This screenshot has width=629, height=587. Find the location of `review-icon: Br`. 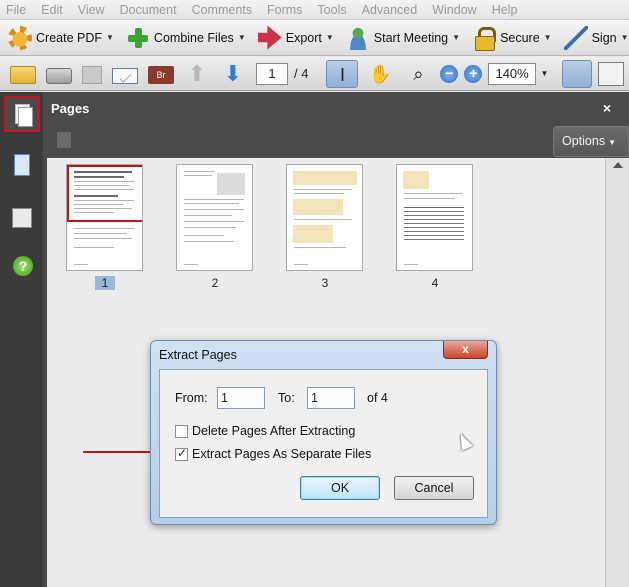

review-icon: Br is located at coordinates (161, 75).